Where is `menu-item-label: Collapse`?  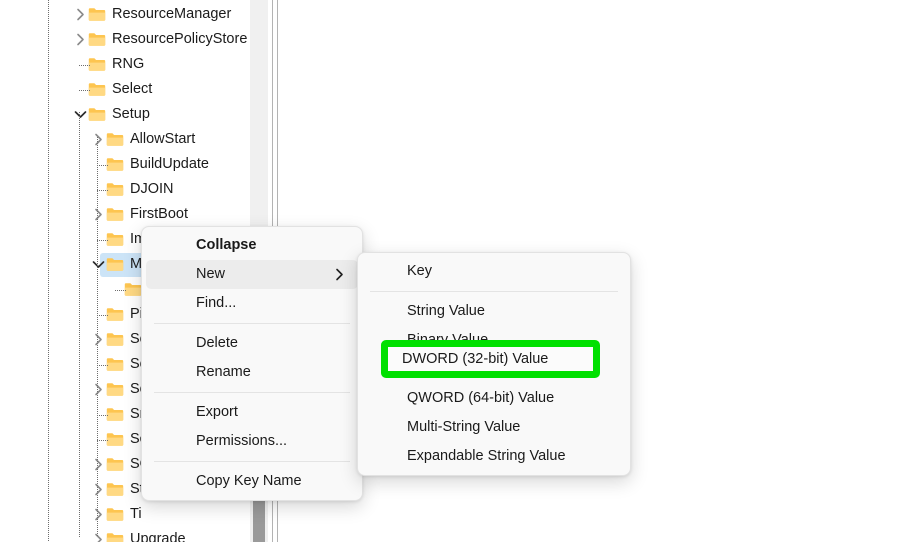
menu-item-label: Collapse is located at coordinates (226, 245).